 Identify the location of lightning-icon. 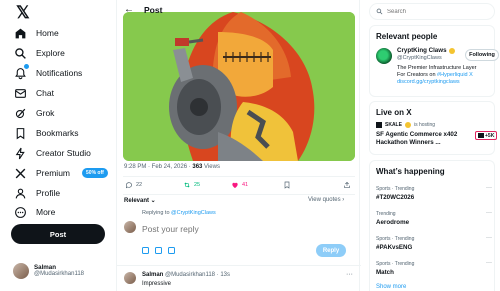
(20, 153).